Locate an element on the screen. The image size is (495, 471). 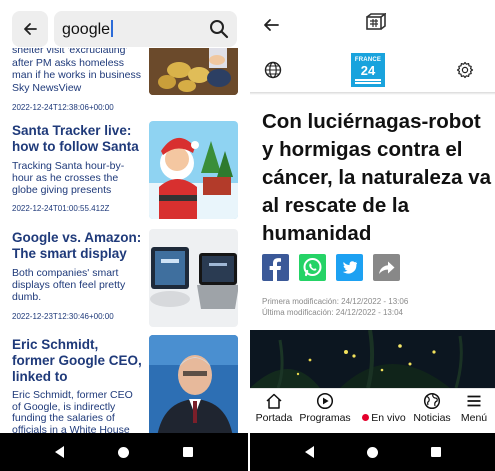
logo-text-line2: 24 is located at coordinates (368, 70).